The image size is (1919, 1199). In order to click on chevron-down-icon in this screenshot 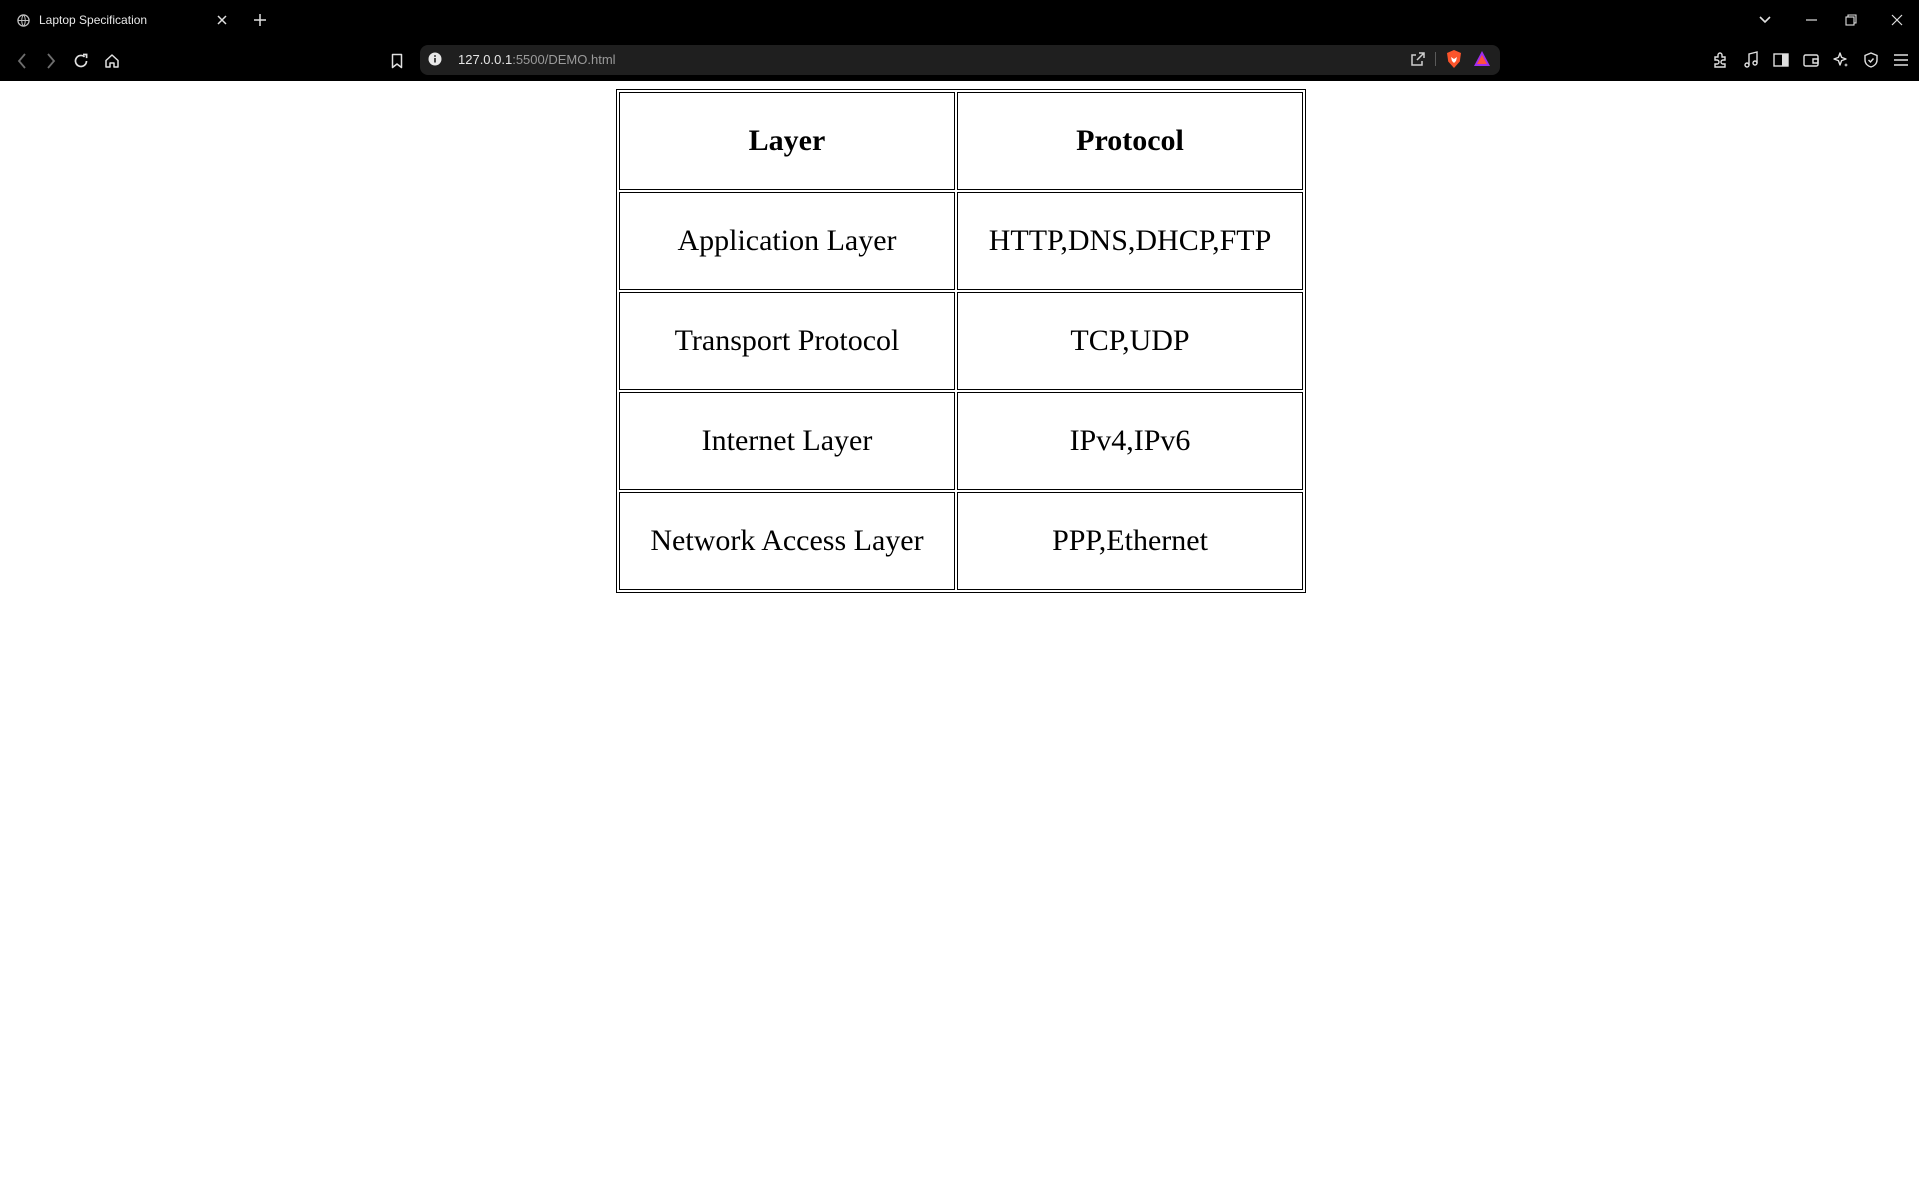, I will do `click(1765, 20)`.